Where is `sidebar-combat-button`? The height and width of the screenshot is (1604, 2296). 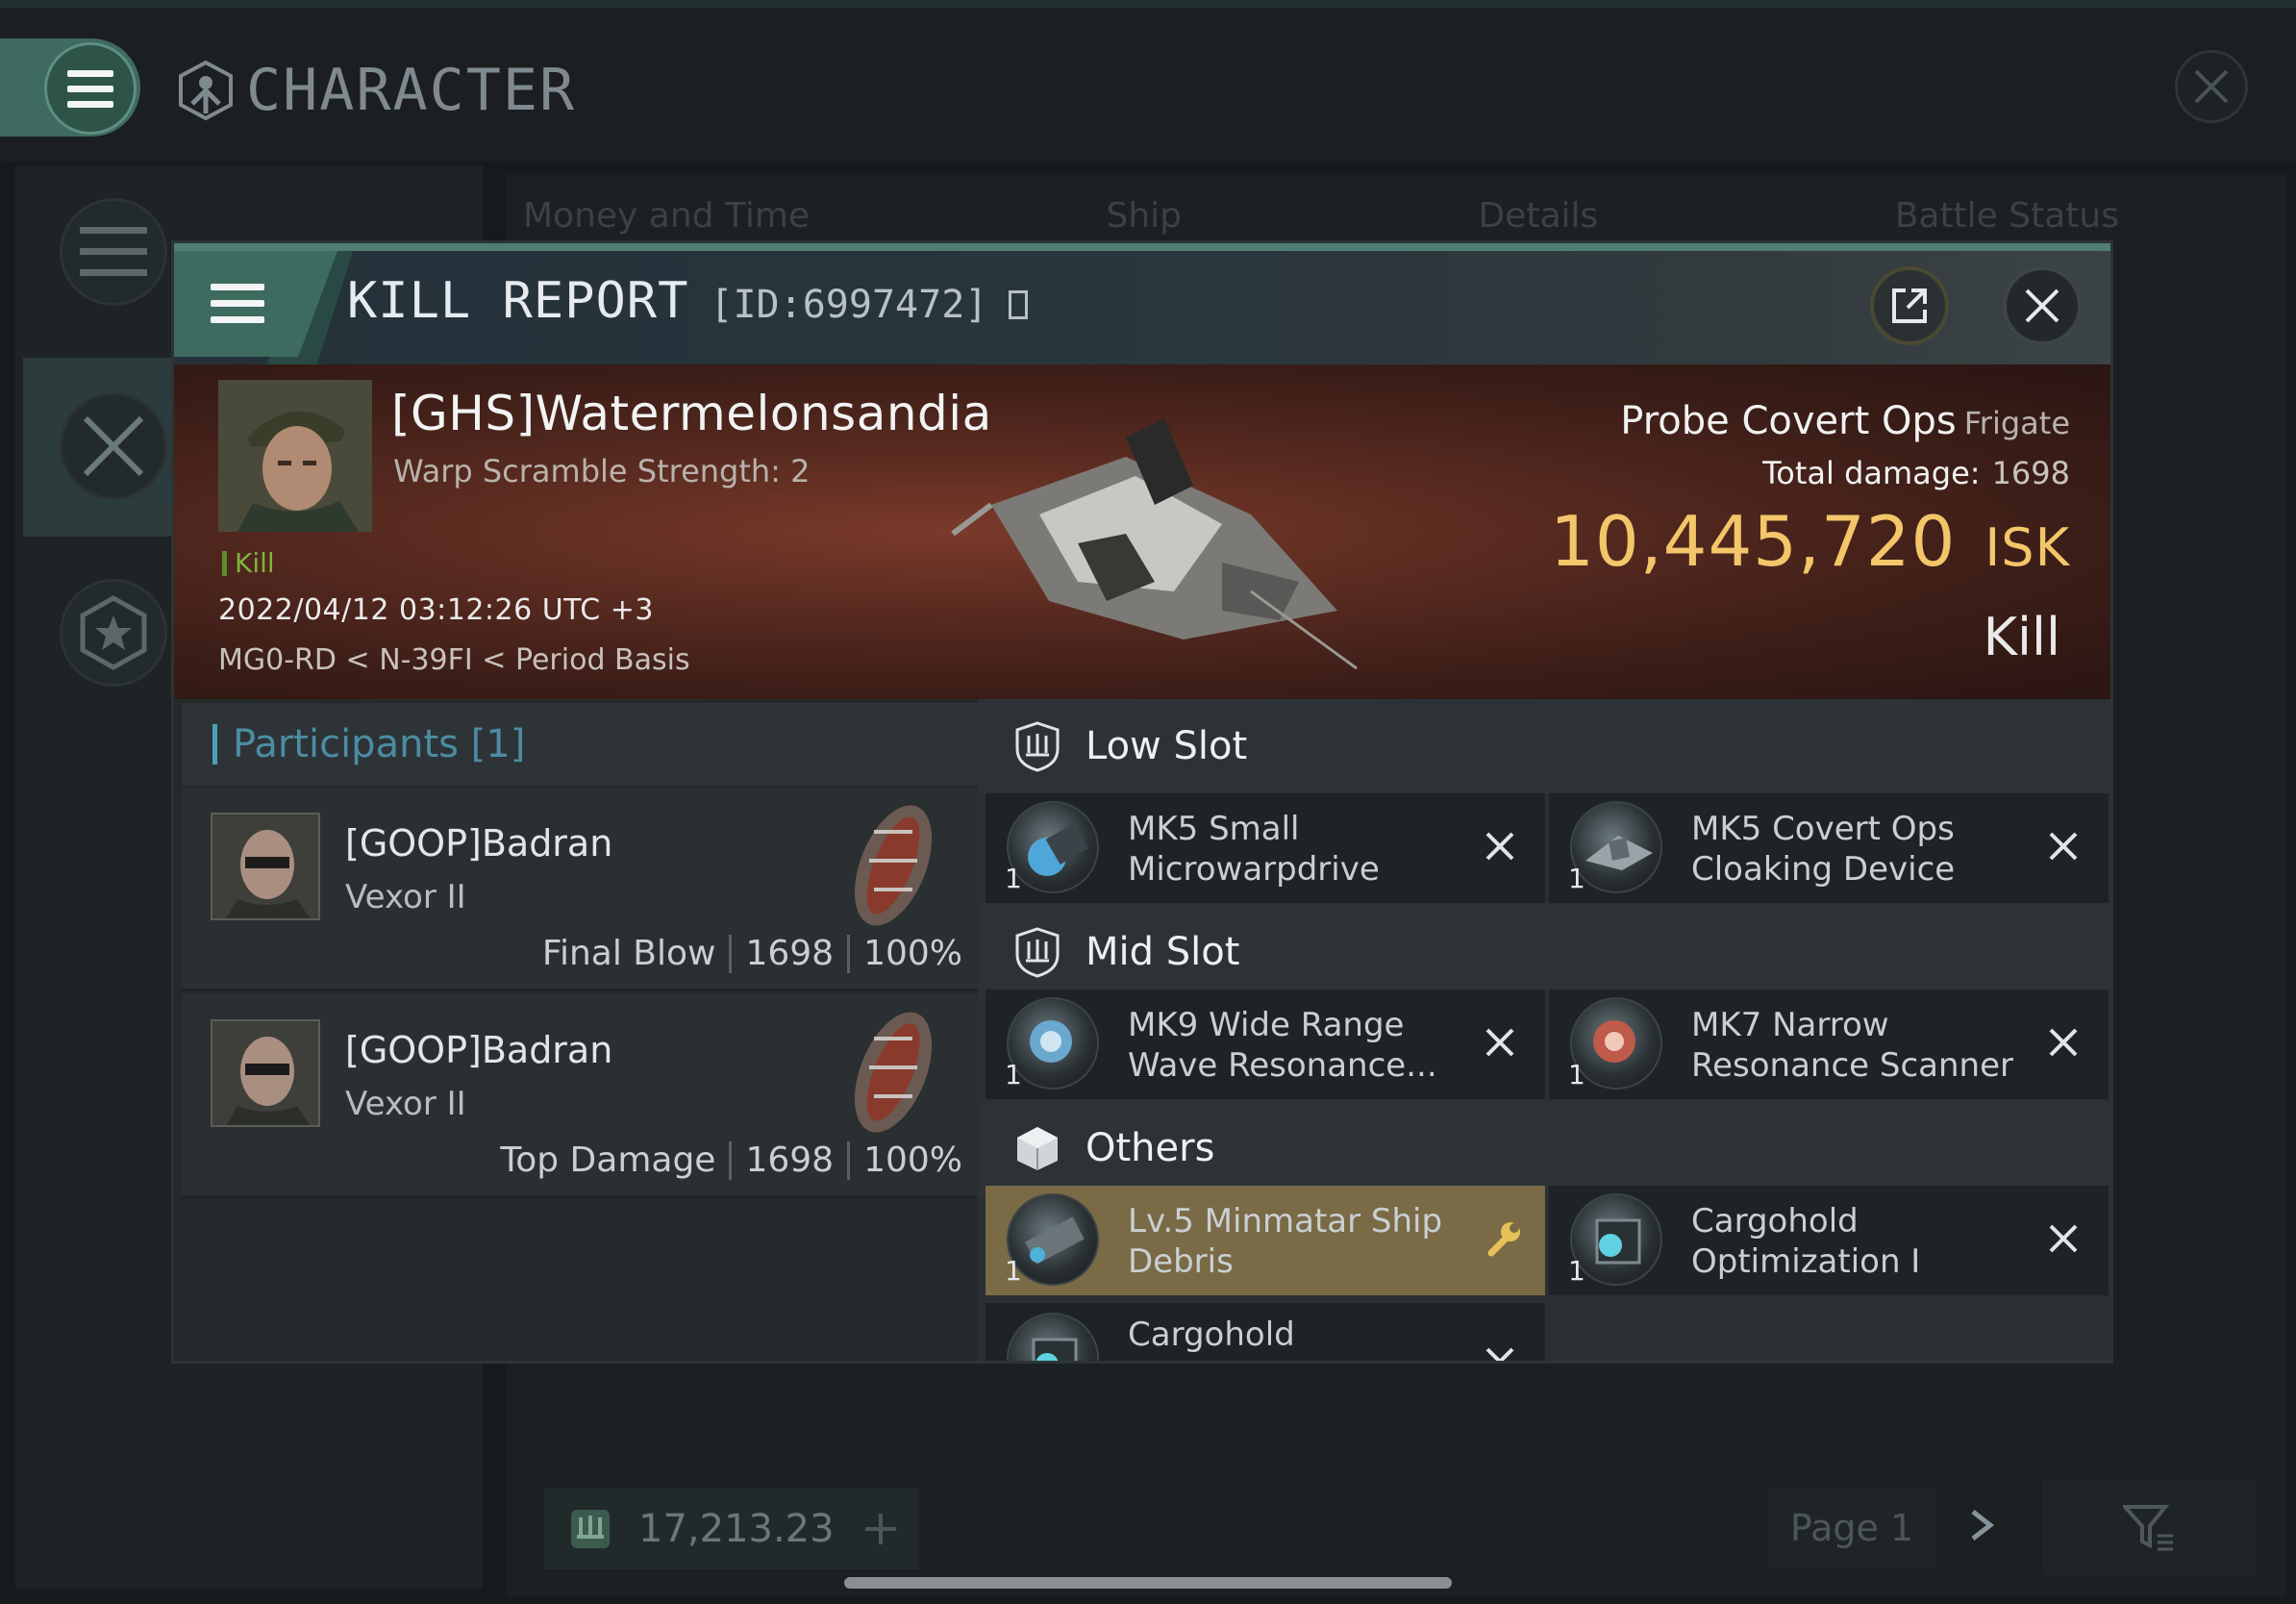 sidebar-combat-button is located at coordinates (113, 446).